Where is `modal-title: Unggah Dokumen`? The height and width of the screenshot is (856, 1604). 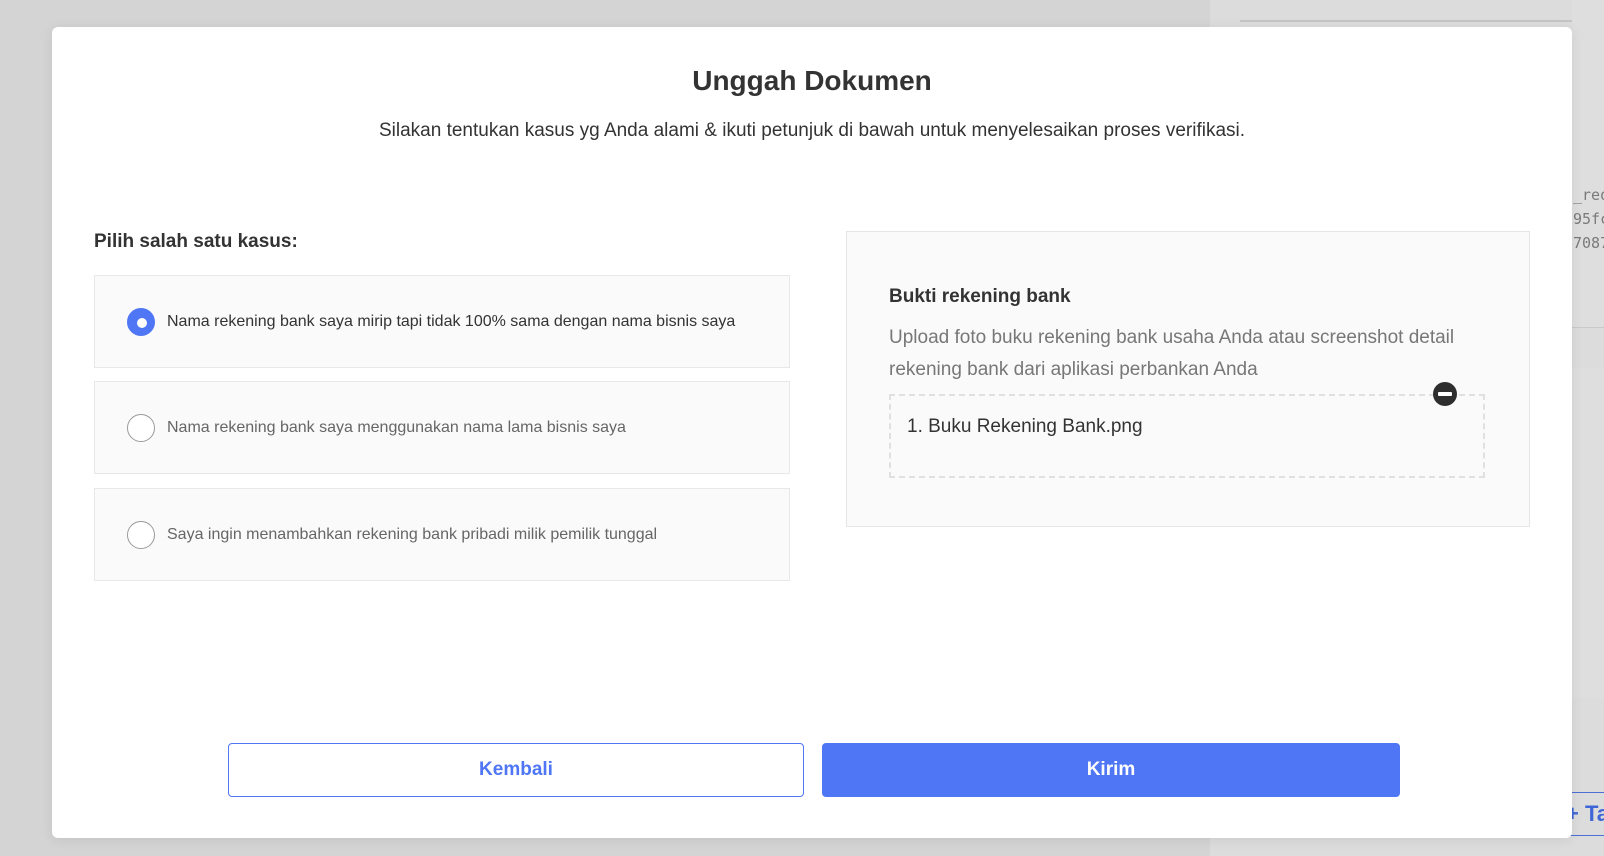 modal-title: Unggah Dokumen is located at coordinates (812, 80).